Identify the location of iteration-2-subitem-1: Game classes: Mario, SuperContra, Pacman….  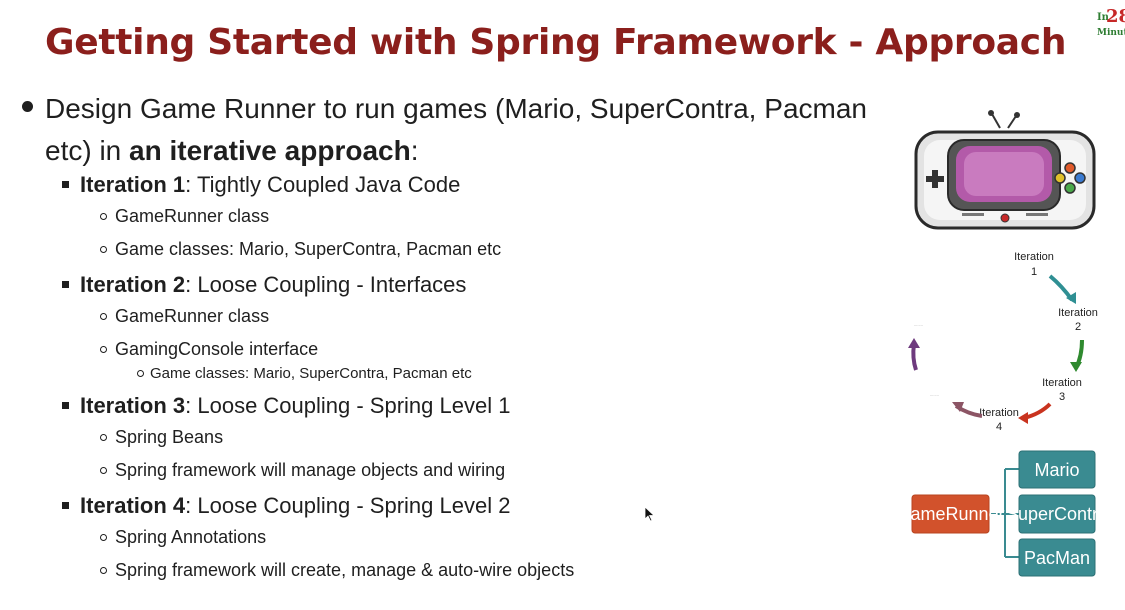
(304, 373).